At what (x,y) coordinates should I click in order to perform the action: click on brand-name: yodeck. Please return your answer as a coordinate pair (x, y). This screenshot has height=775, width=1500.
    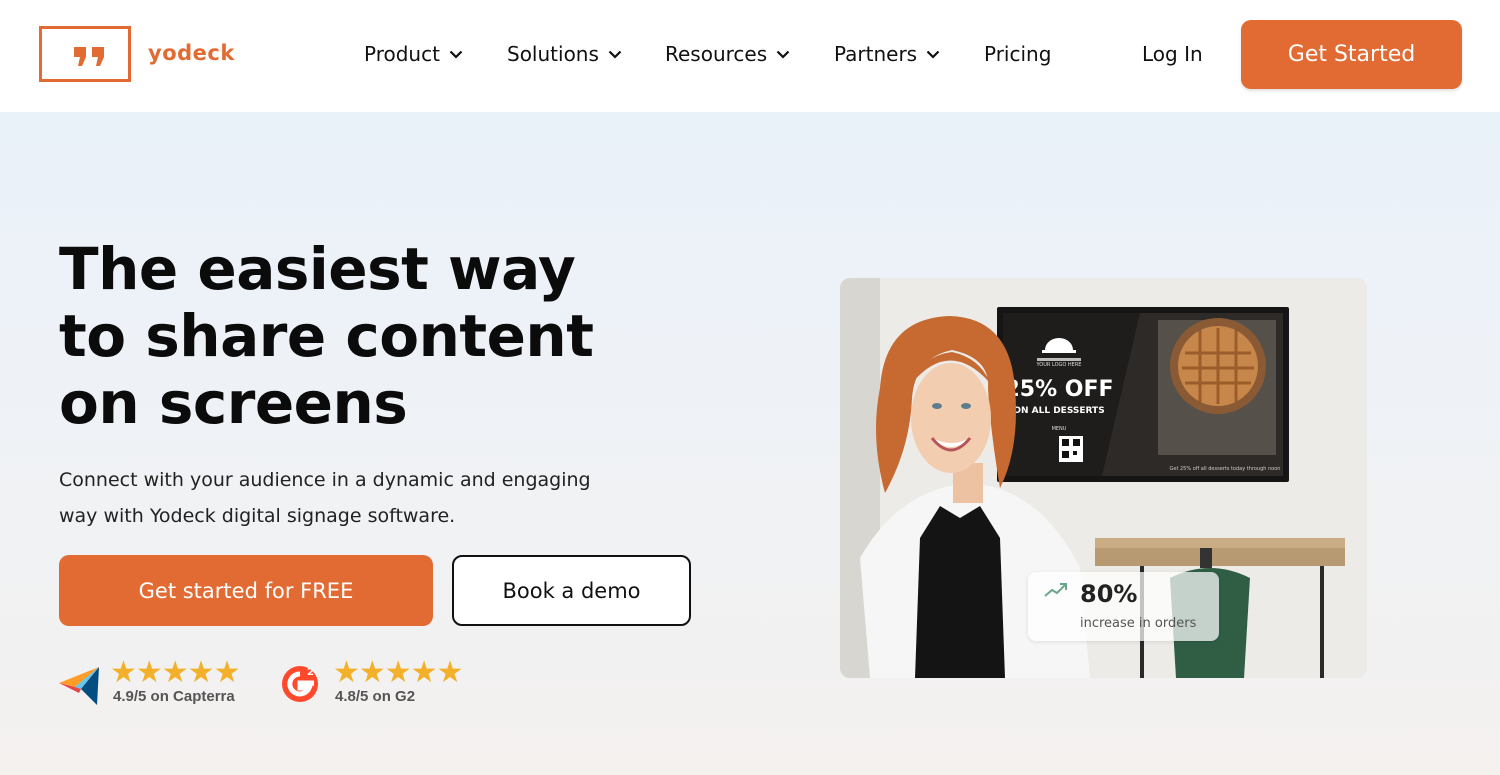
    Looking at the image, I should click on (191, 53).